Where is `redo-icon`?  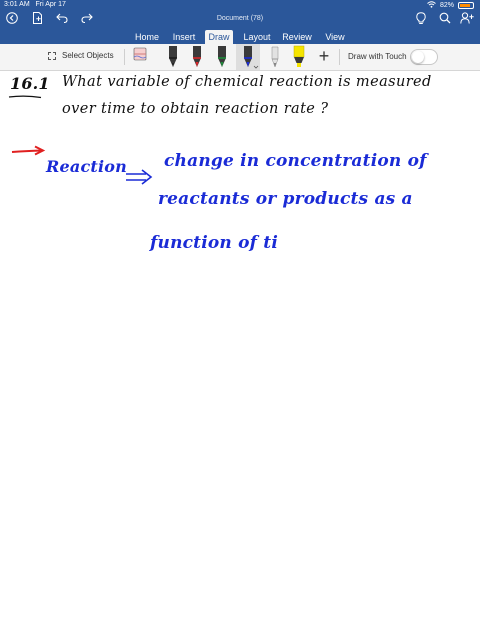
redo-icon is located at coordinates (87, 18).